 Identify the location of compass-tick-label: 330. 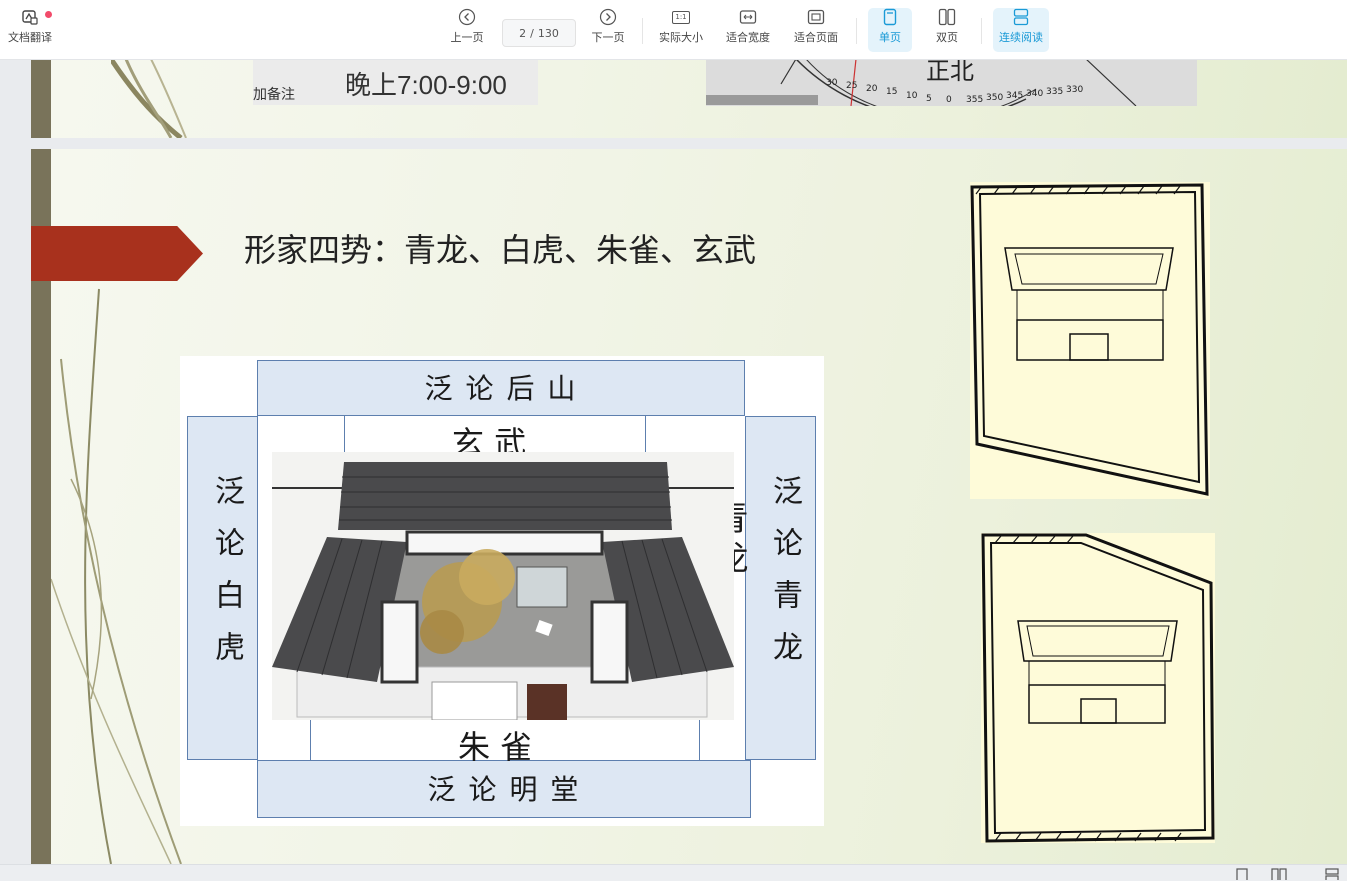
(1075, 90).